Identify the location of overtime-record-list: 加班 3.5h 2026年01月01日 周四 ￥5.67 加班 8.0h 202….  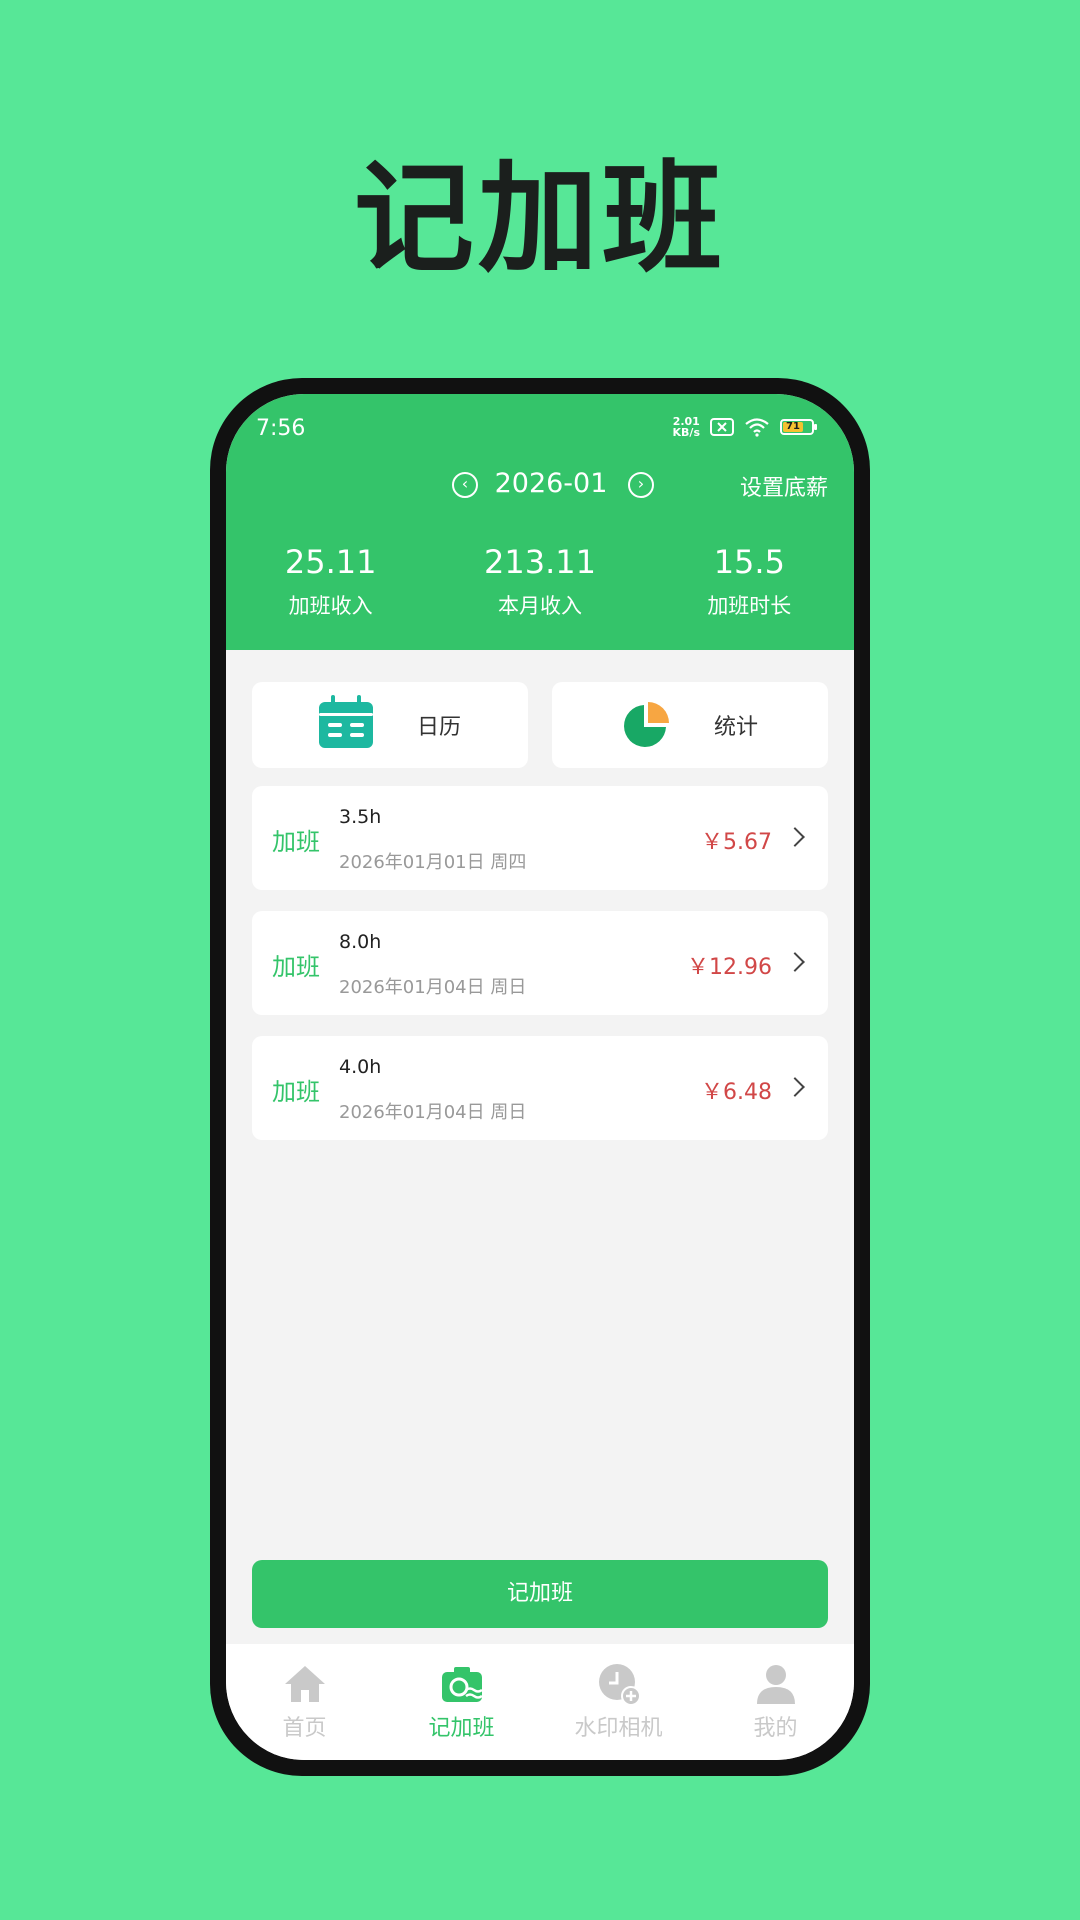
(540, 973).